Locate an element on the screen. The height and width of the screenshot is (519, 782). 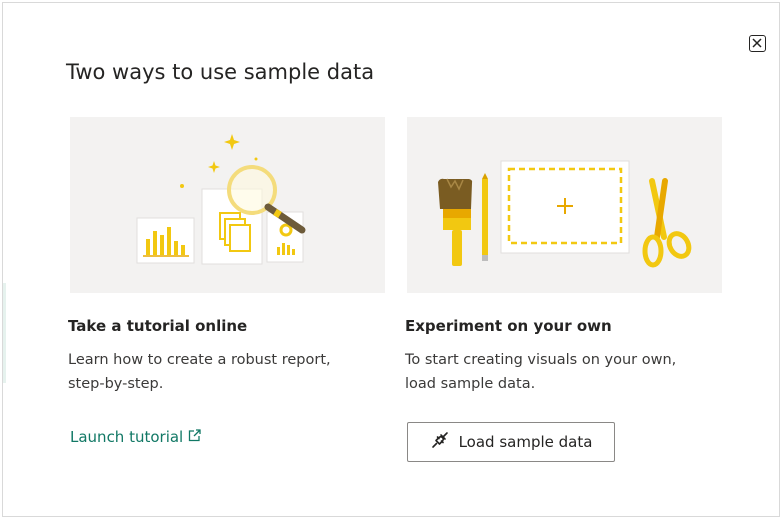
load-sample-data-label: Load sample data is located at coordinates (525, 442).